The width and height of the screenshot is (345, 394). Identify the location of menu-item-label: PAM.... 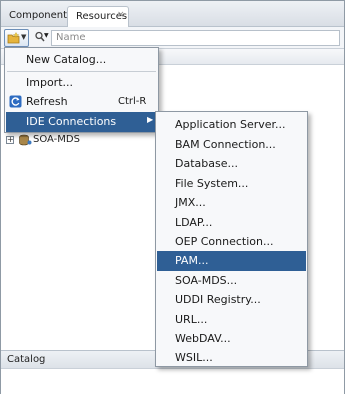
(192, 260).